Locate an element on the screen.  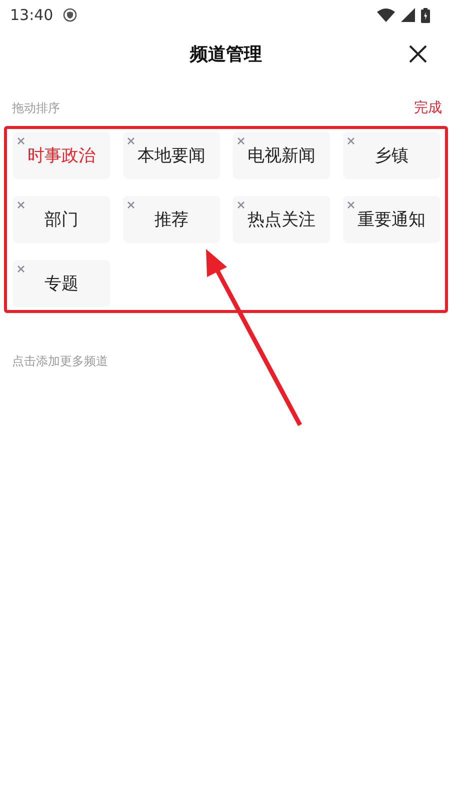
channel-name: 乡镇 is located at coordinates (391, 156).